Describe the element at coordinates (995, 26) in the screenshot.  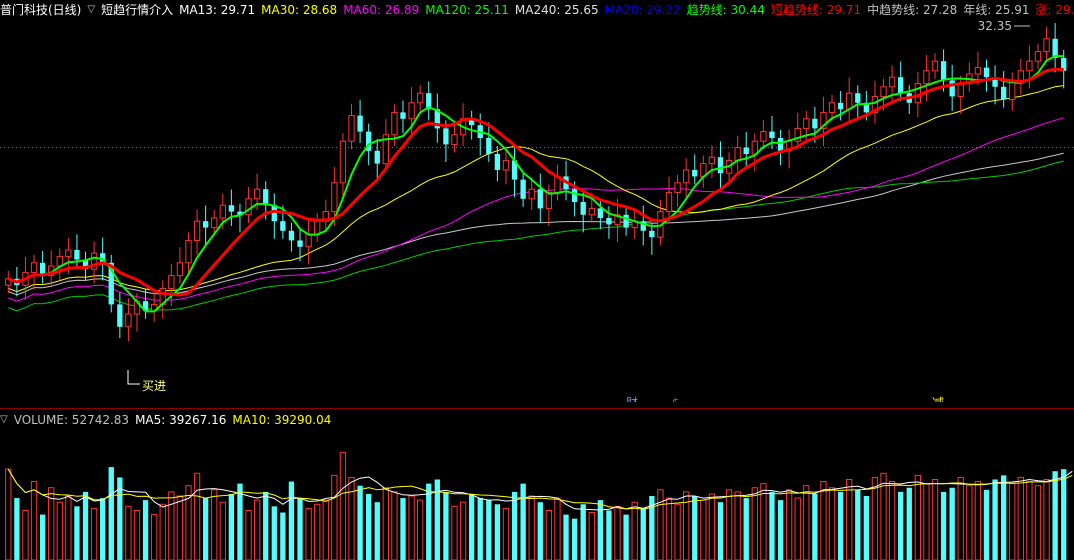
I see `high-price-label: 32.35` at that location.